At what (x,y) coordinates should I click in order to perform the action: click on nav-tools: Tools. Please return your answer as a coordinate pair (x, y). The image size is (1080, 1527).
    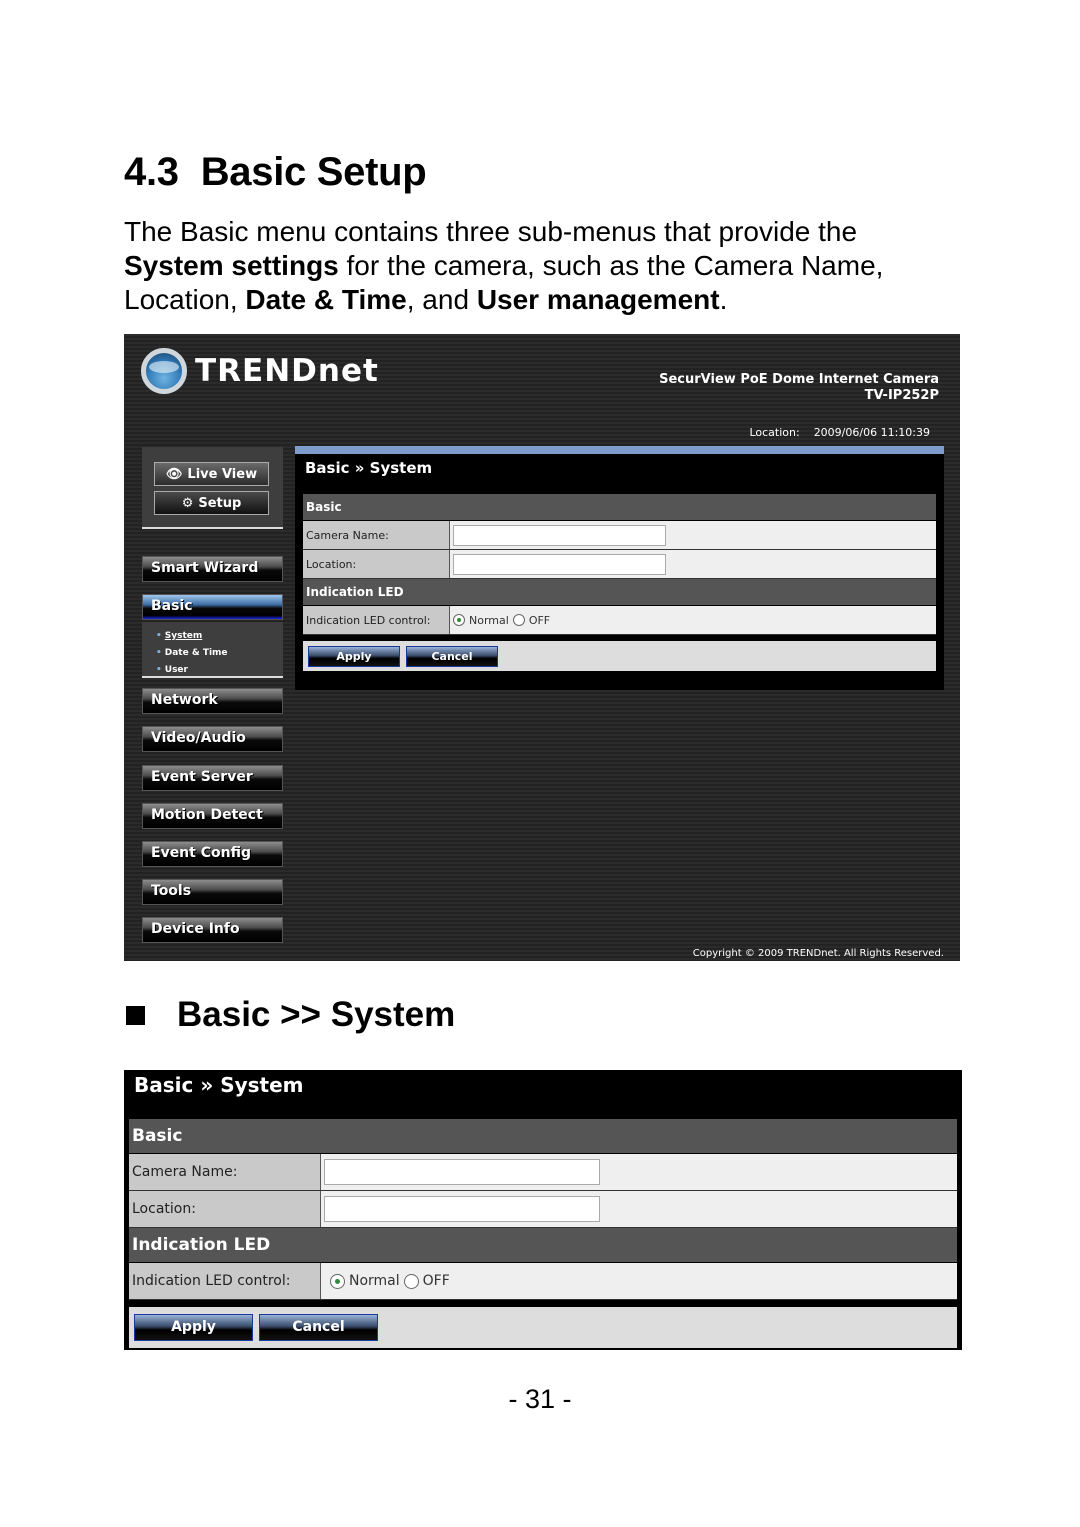
    Looking at the image, I should click on (212, 892).